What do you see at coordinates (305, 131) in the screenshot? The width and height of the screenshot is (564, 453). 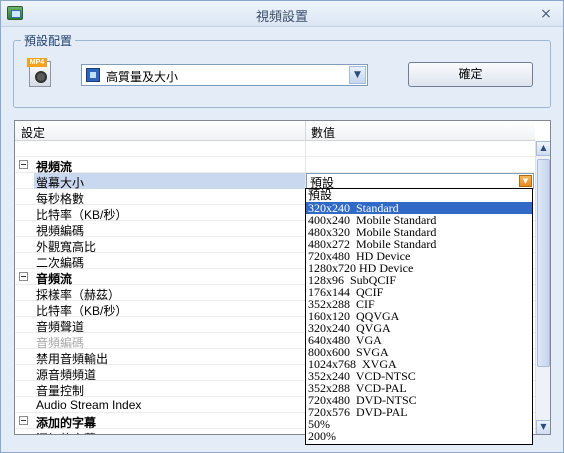 I see `header-separator` at bounding box center [305, 131].